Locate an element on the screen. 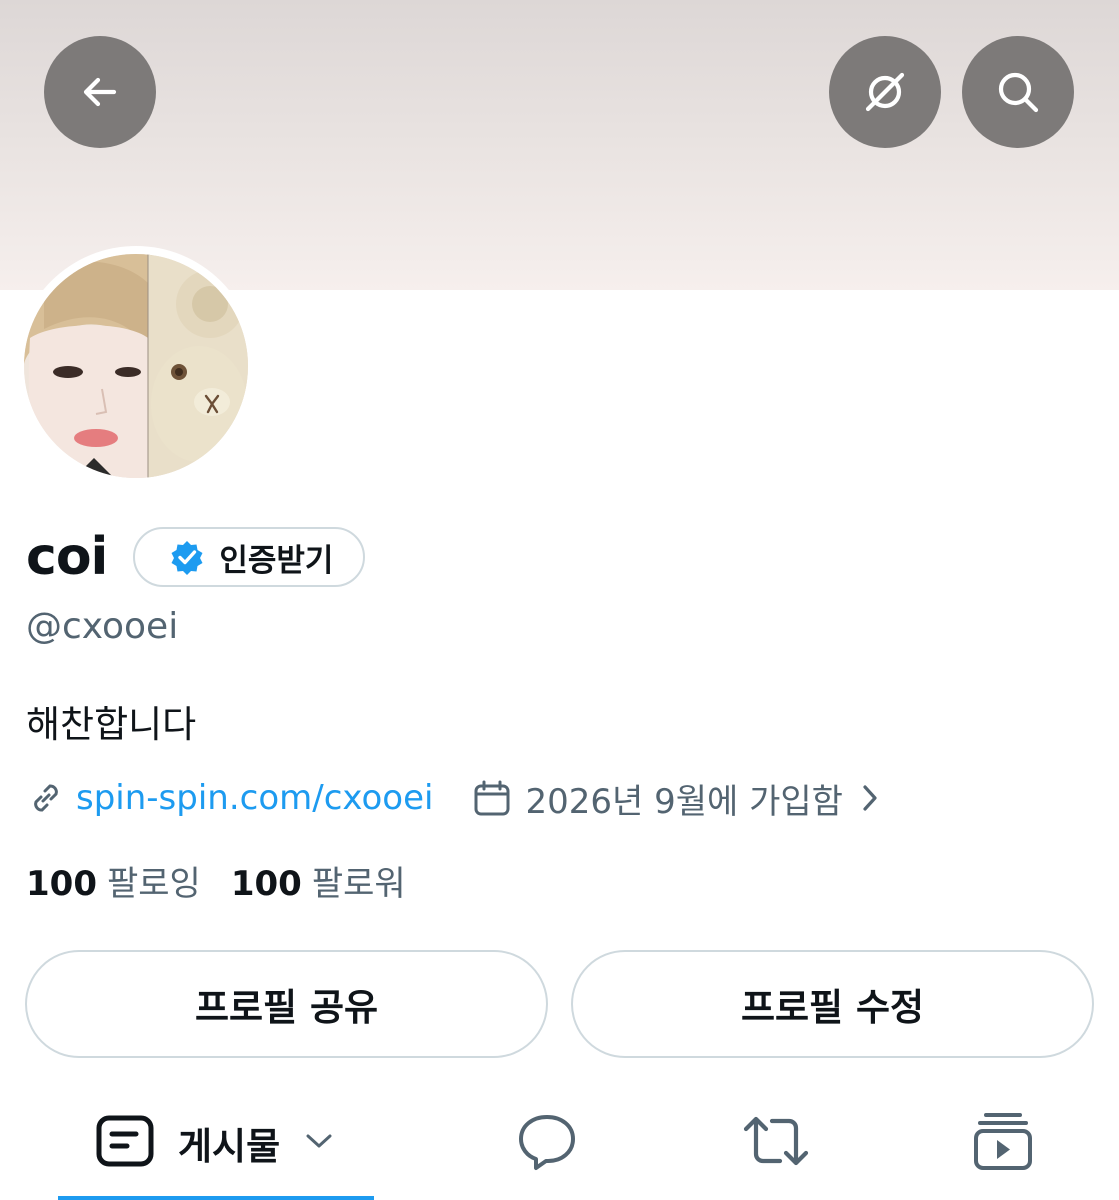 The height and width of the screenshot is (1200, 1119). tab-media is located at coordinates (1003, 1143).